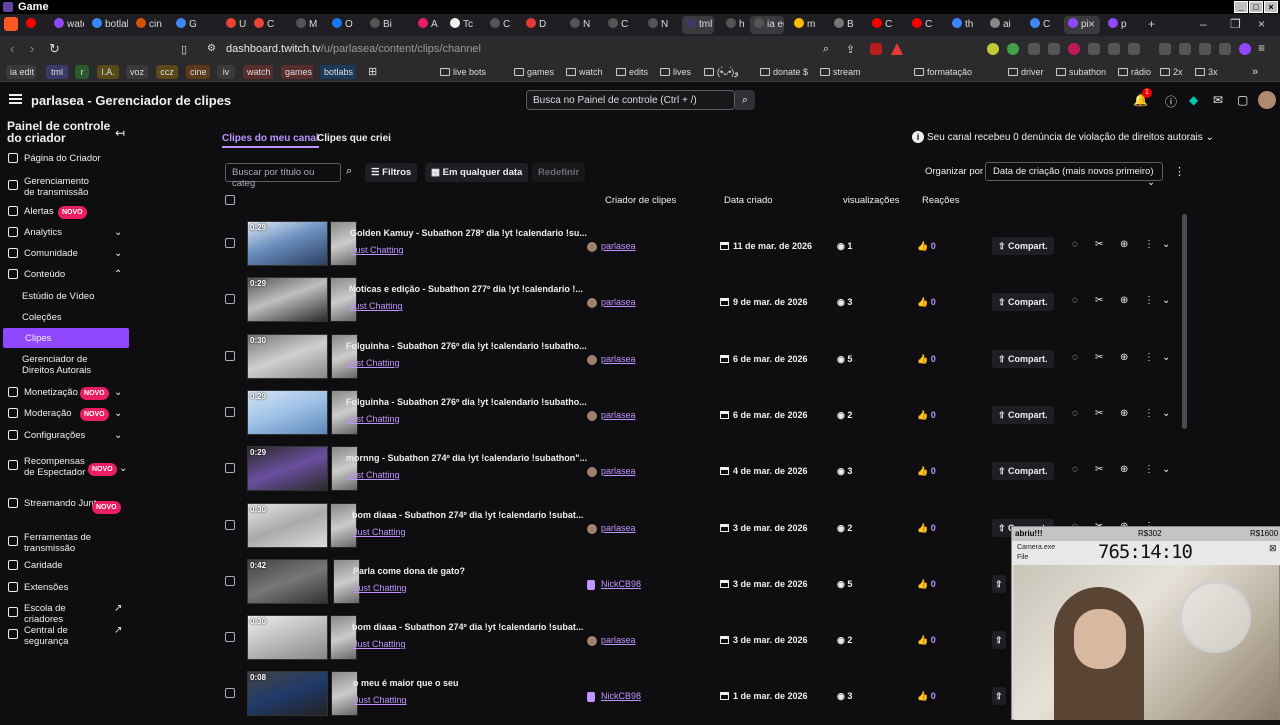 This screenshot has width=1280, height=725. Describe the element at coordinates (372, 72) in the screenshot. I see `apps-grid-icon: ⊞` at that location.